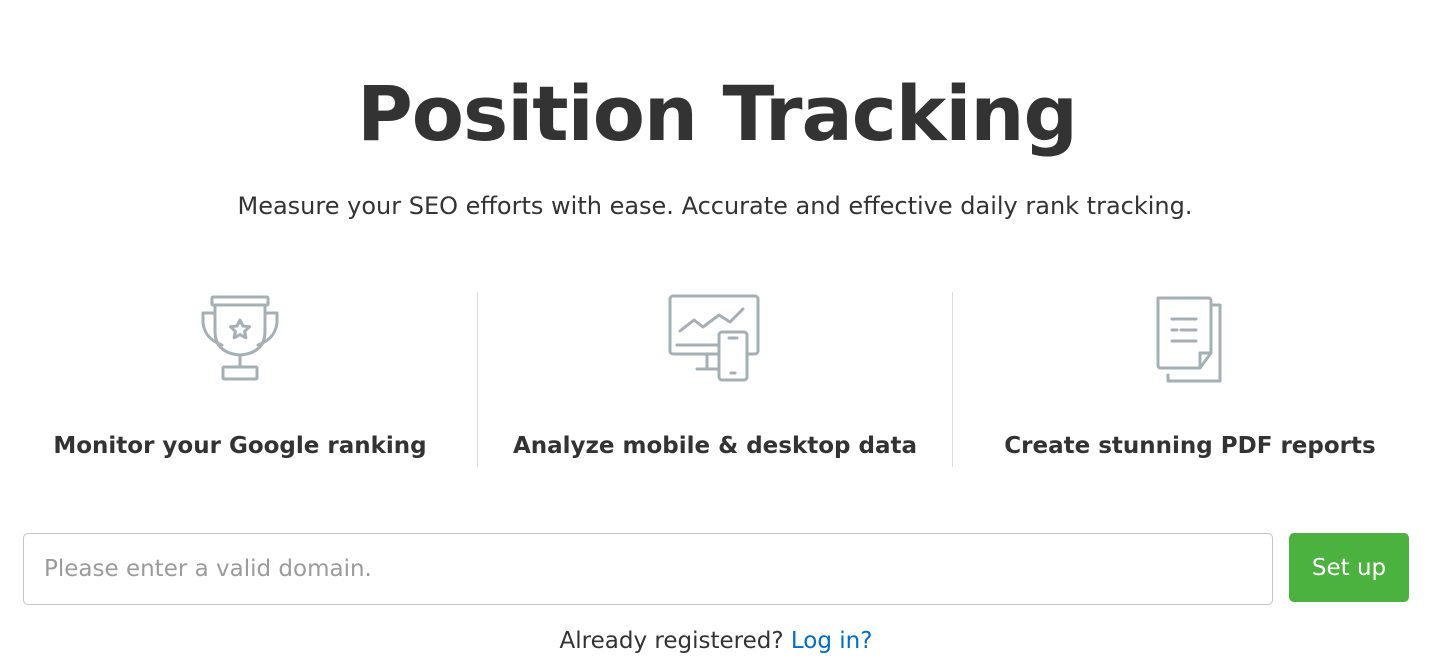  I want to click on document-report-icon, so click(1190, 341).